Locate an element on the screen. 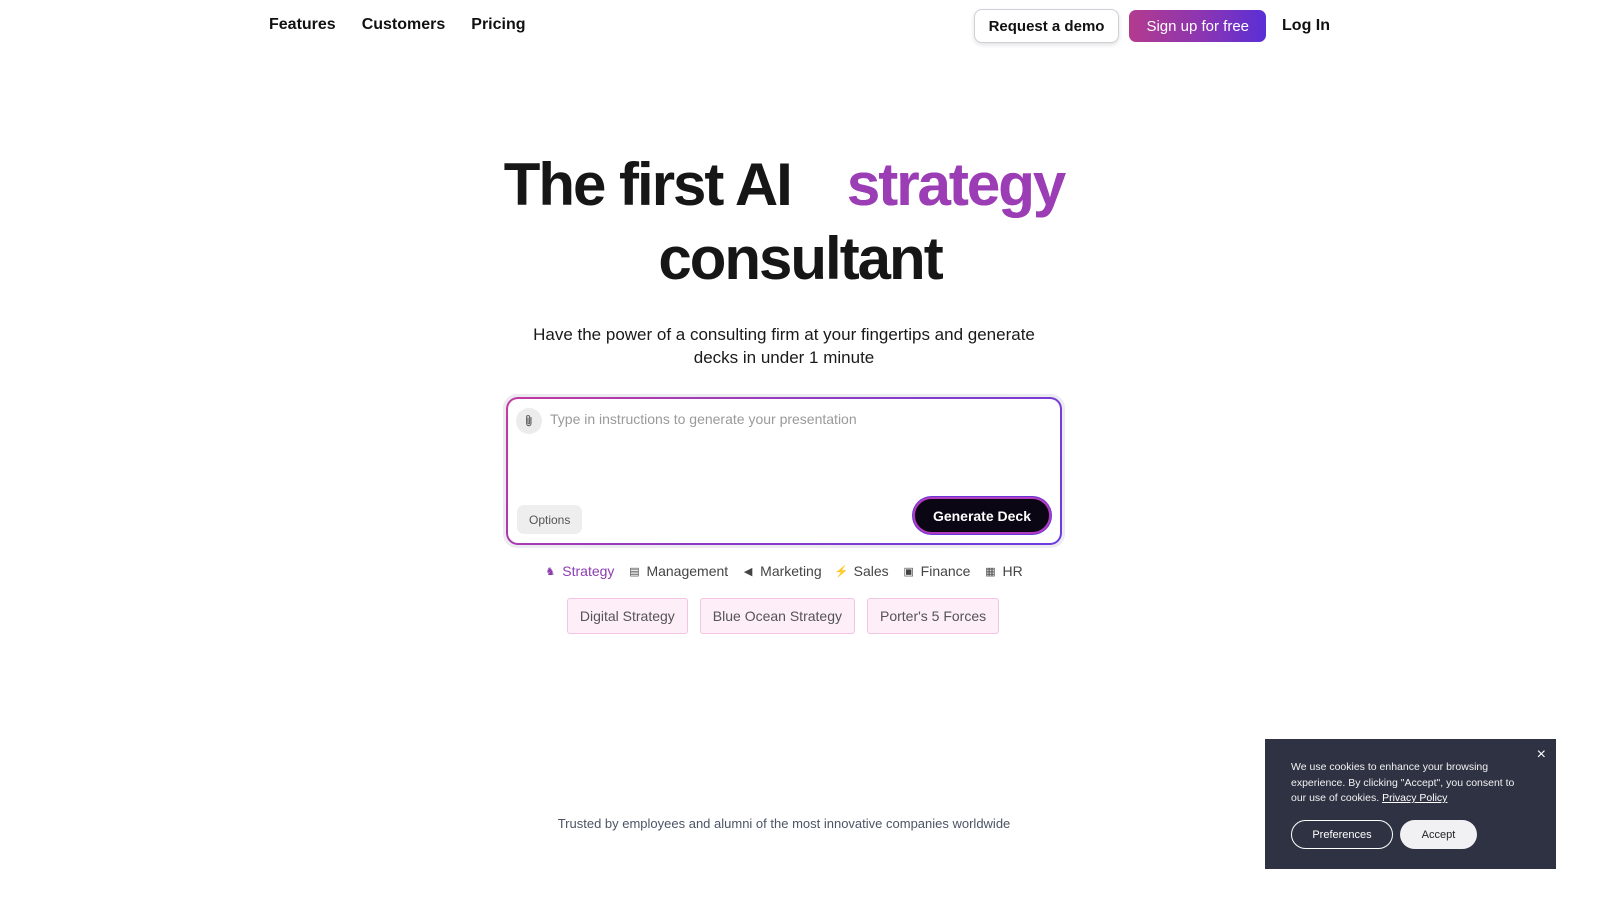 This screenshot has width=1600, height=900. megaphone-icon: ◀ is located at coordinates (748, 571).